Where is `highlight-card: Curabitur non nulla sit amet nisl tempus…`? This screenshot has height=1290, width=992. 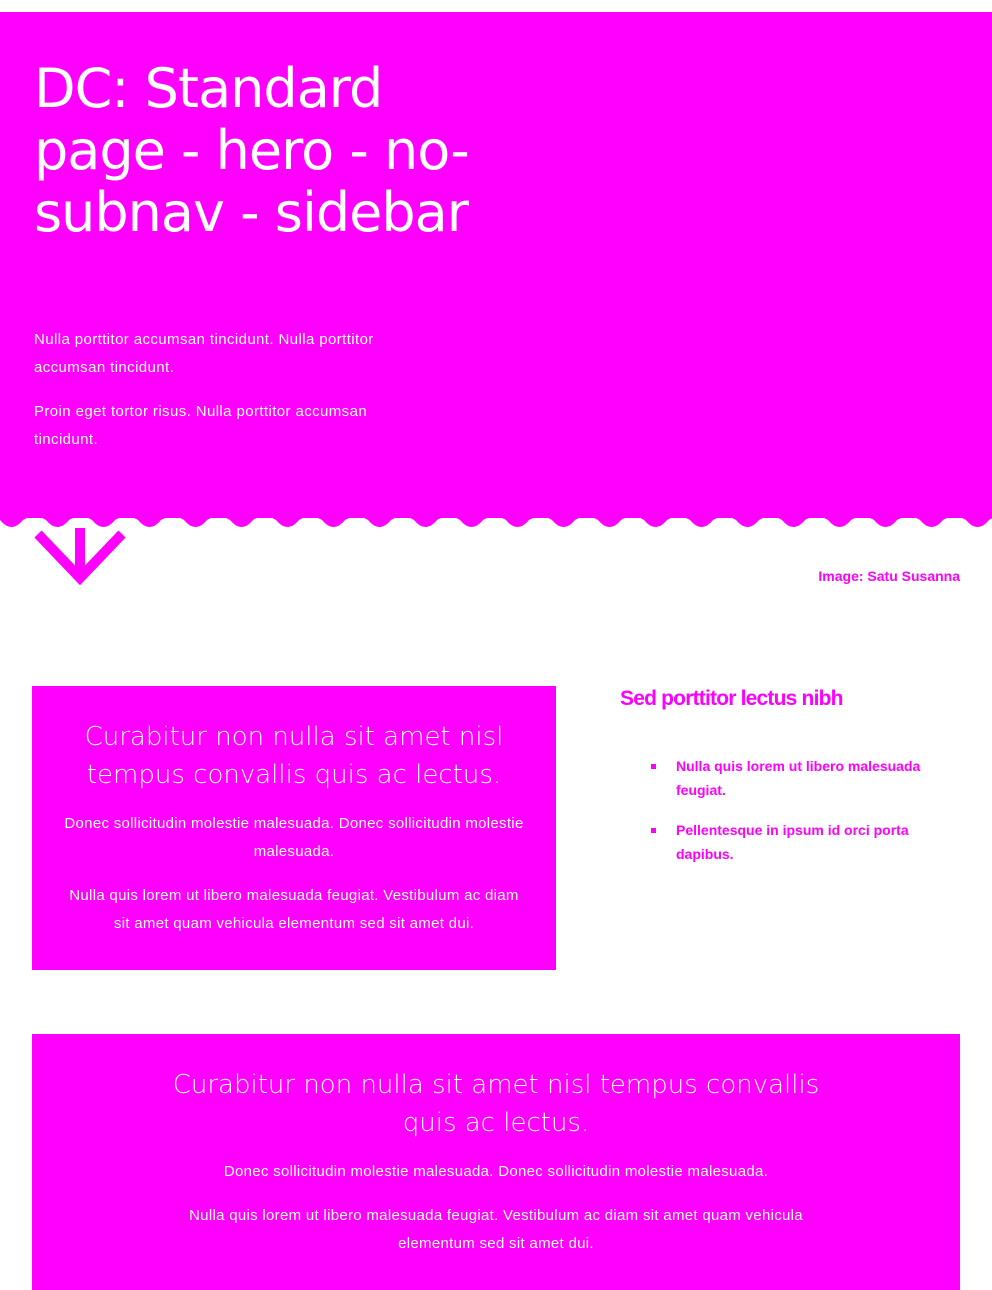
highlight-card: Curabitur non nulla sit amet nisl tempus… is located at coordinates (294, 828).